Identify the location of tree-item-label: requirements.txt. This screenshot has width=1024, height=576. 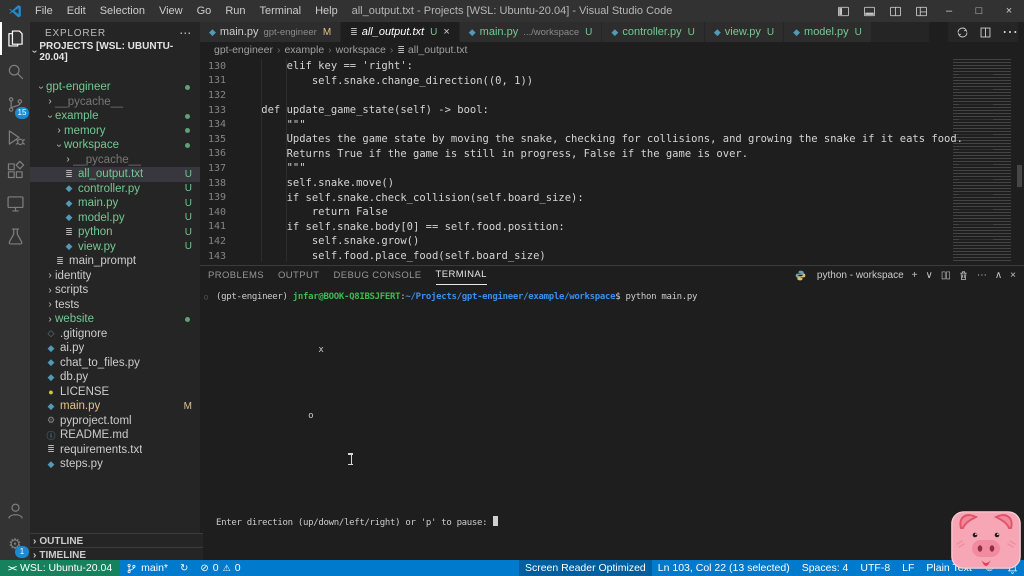
(101, 449).